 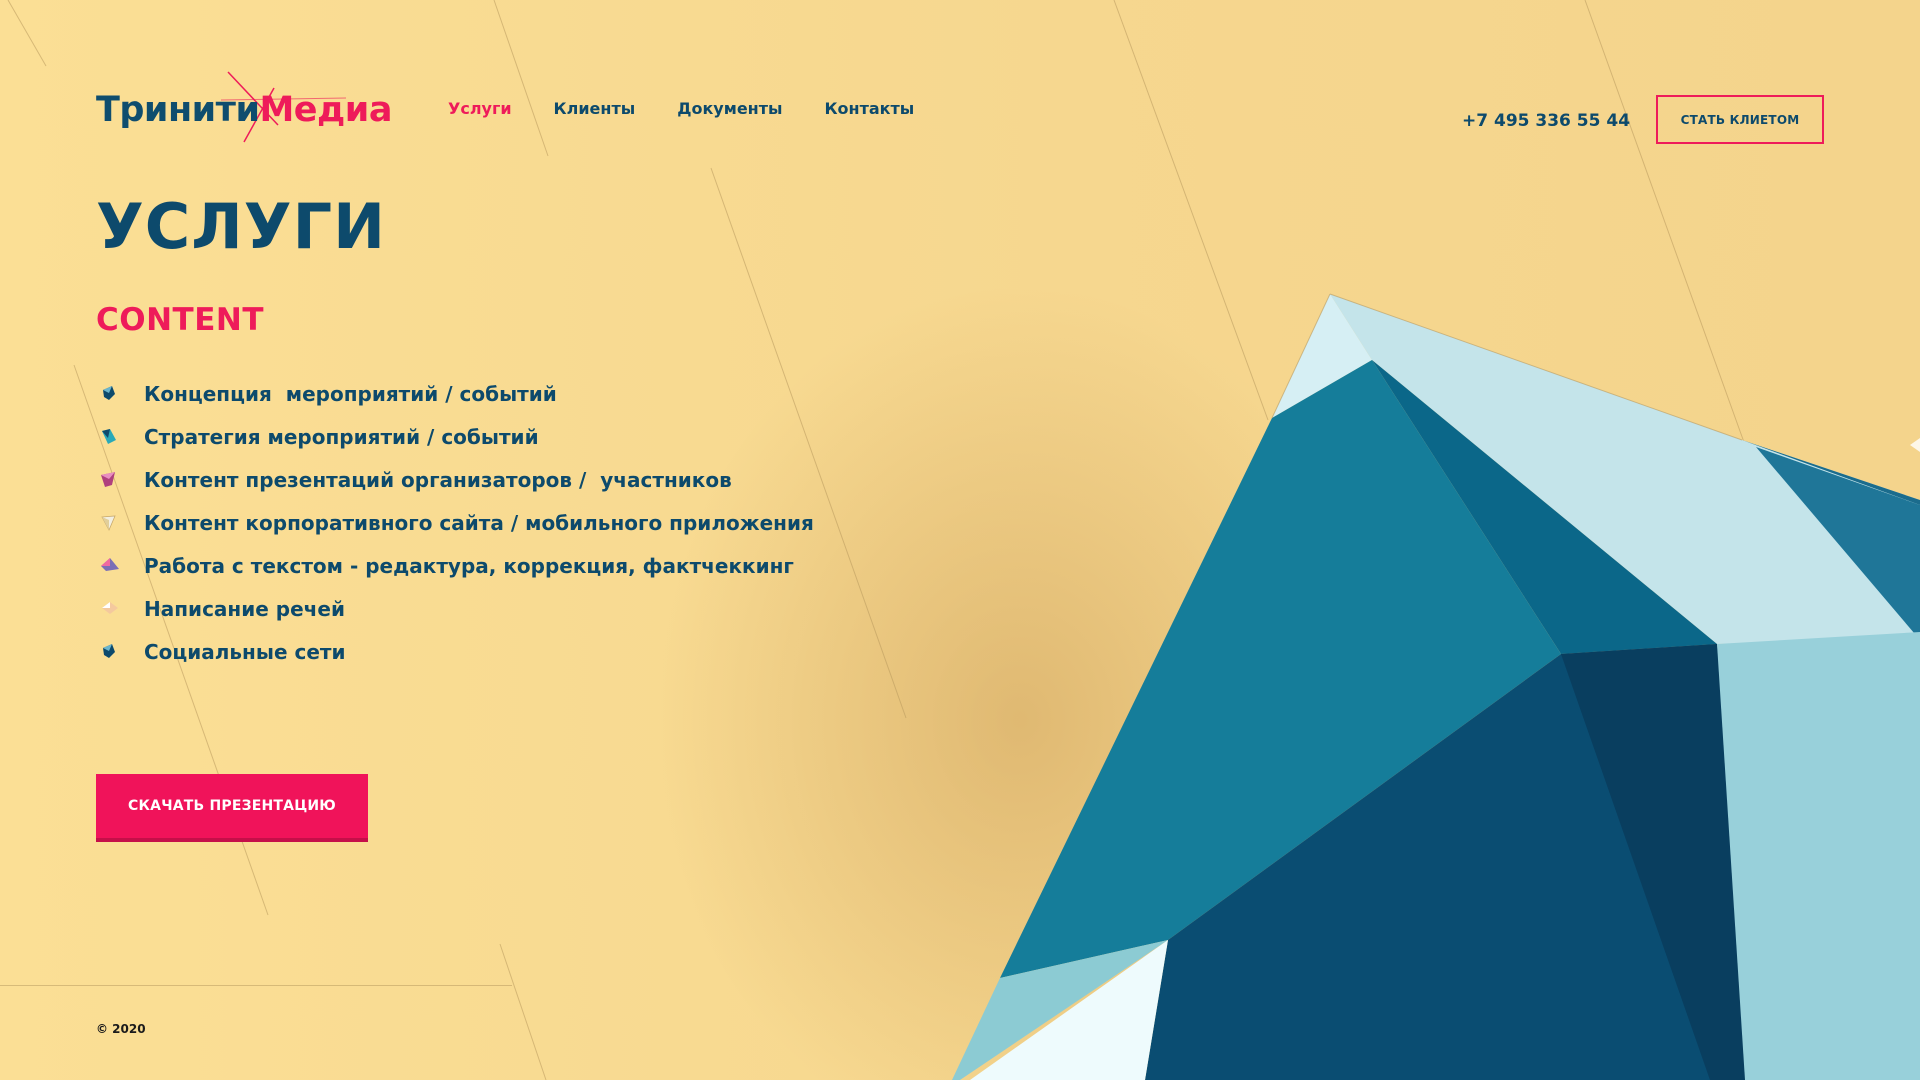 What do you see at coordinates (595, 108) in the screenshot?
I see `nav-item-clients: Клиенты` at bounding box center [595, 108].